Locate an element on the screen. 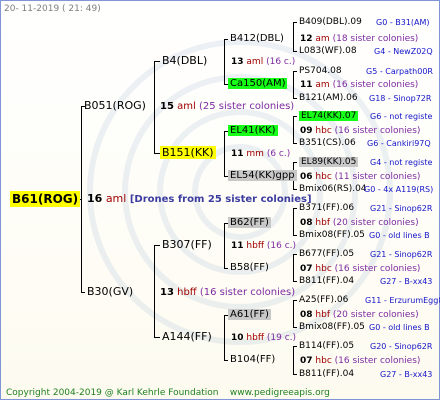 The image size is (440, 400). queen-name: B62(FF) is located at coordinates (249, 222).